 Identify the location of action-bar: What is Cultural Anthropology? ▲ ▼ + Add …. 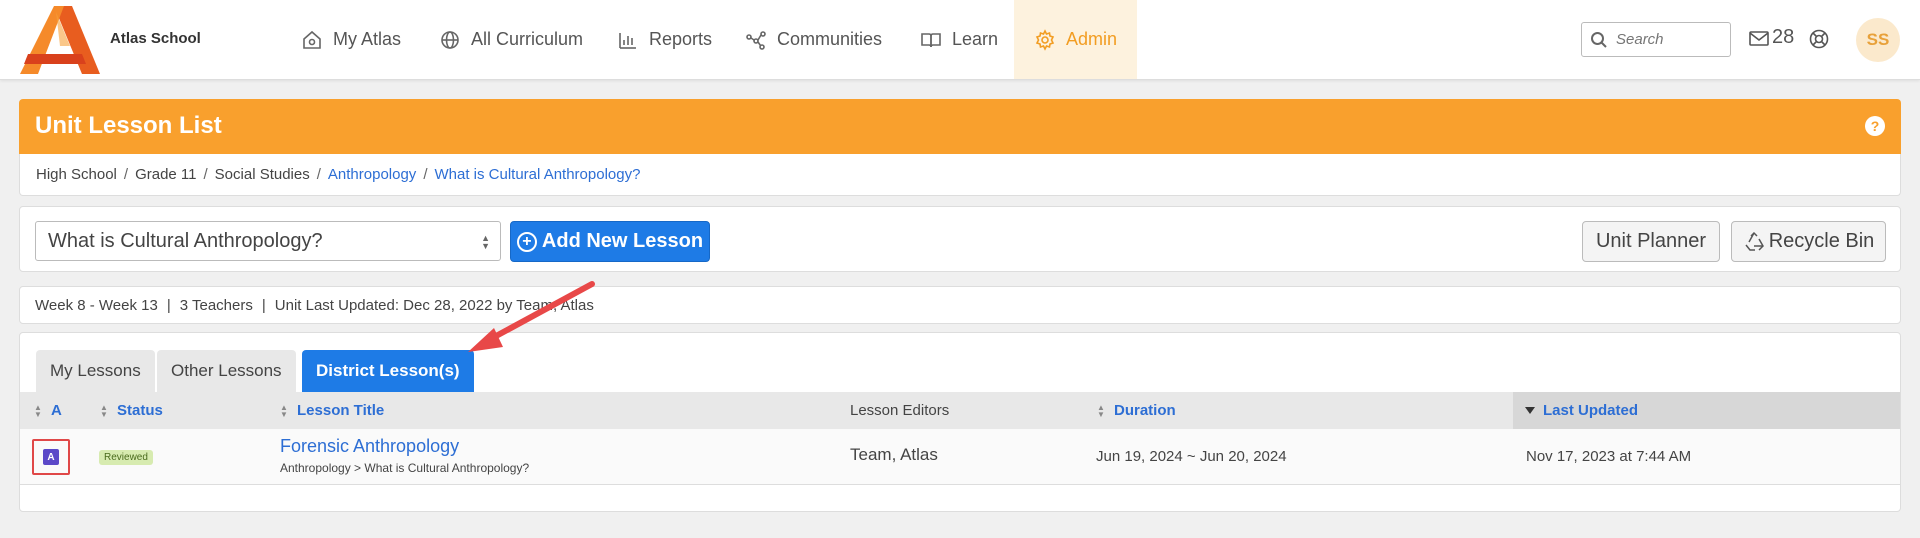
(960, 239).